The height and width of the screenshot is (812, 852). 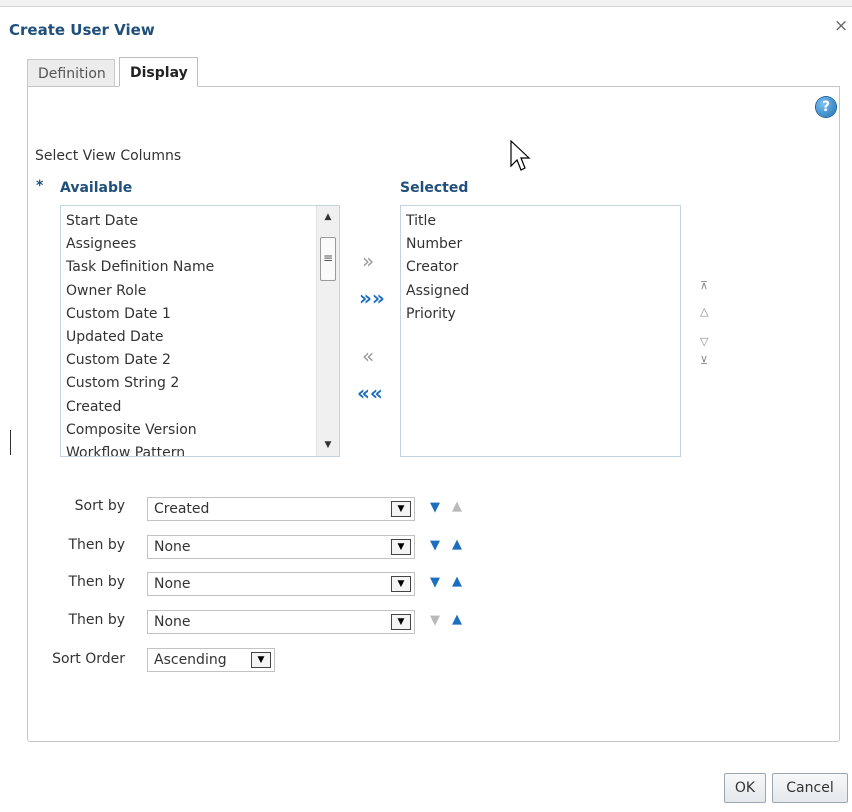 What do you see at coordinates (543, 314) in the screenshot?
I see `selected-item-priority: Priority` at bounding box center [543, 314].